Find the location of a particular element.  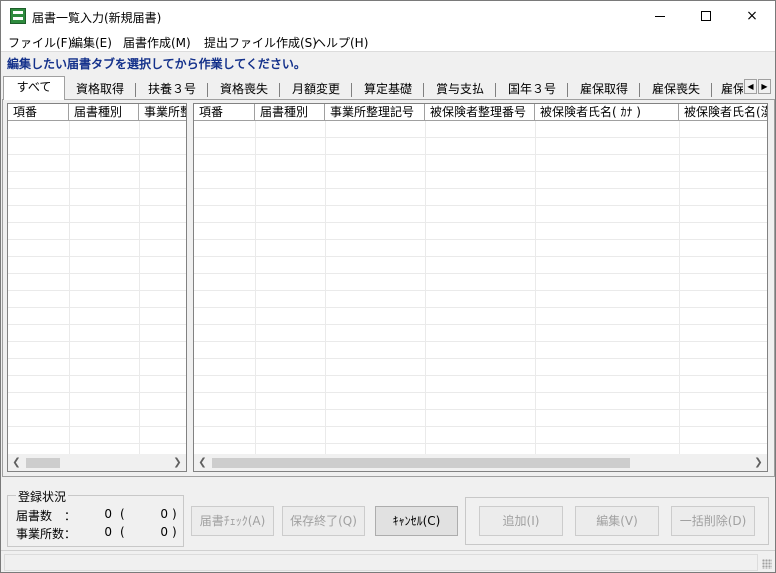

menu-bar: ファイル(F) 編集(E) 届書作成(M) 提出ファイル作成(S) ヘルプ(H) is located at coordinates (388, 42).